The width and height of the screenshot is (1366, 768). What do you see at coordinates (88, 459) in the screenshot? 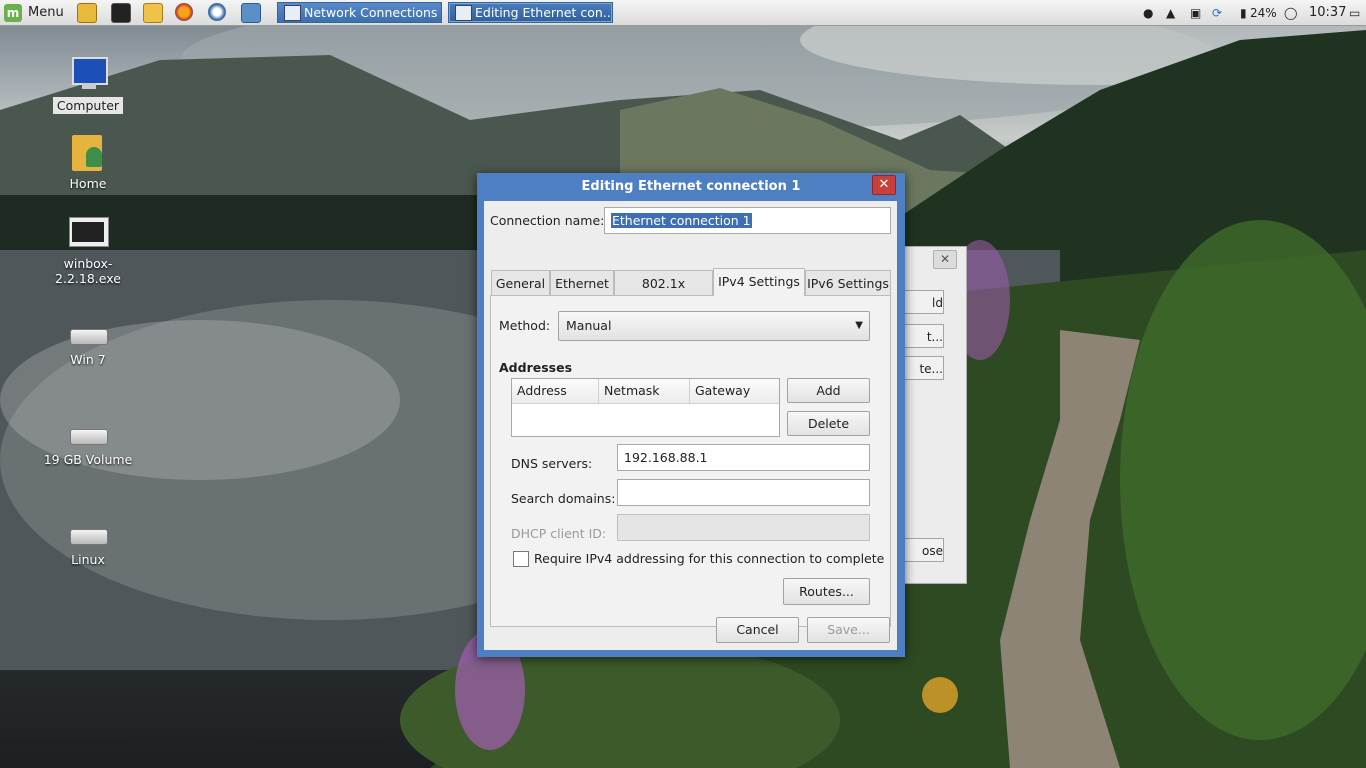
I see `desktop-icon-label: 19 GB Volume` at bounding box center [88, 459].